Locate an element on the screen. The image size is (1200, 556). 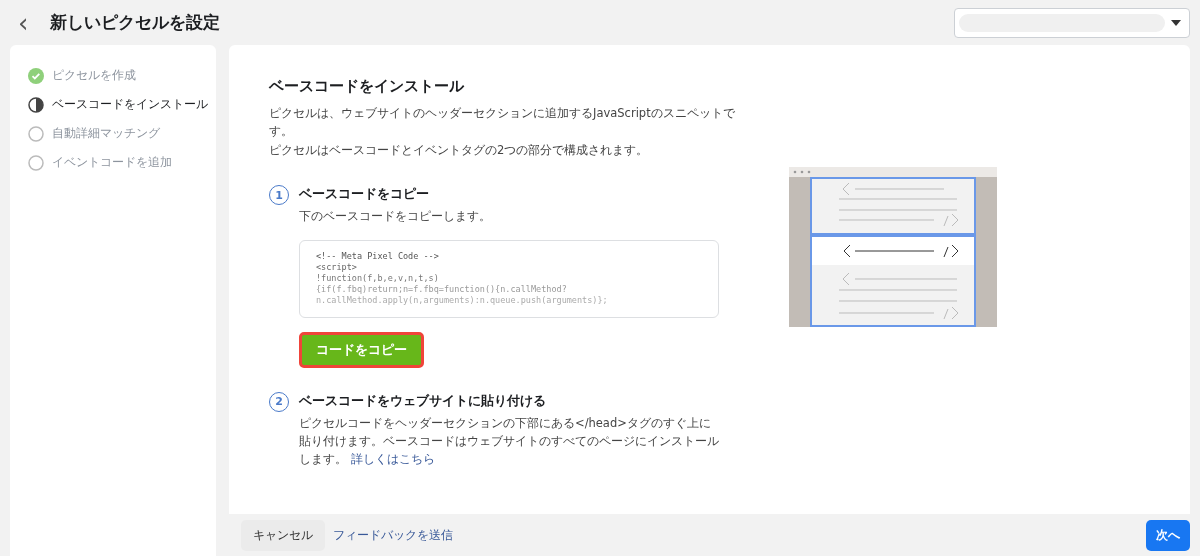
intro-text: ピクセルは、ウェブサイトのヘッダーセクションに追加するJavaScriptのスニペットです。 is located at coordinates (502, 123).